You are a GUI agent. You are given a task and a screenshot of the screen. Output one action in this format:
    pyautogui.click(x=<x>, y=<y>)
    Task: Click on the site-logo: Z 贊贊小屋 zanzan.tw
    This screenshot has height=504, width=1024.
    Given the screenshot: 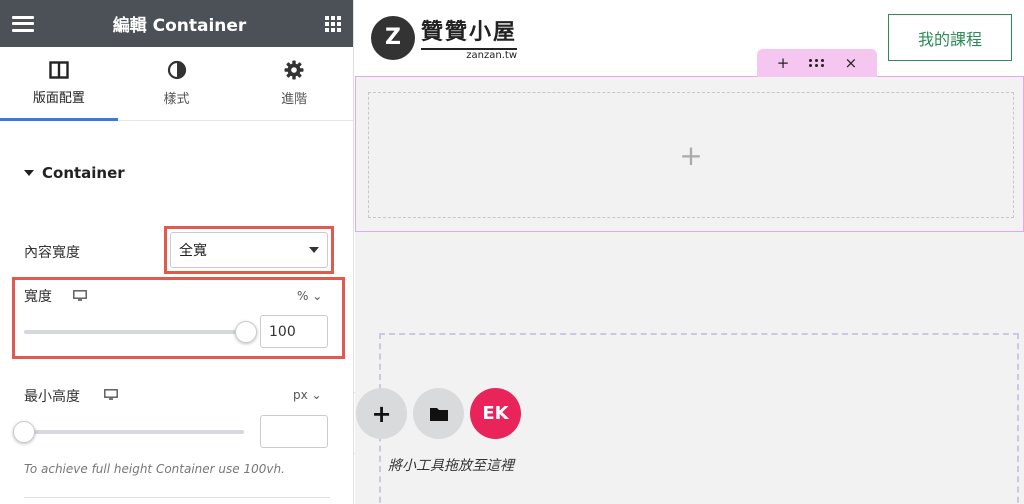 What is the action you would take?
    pyautogui.click(x=444, y=37)
    